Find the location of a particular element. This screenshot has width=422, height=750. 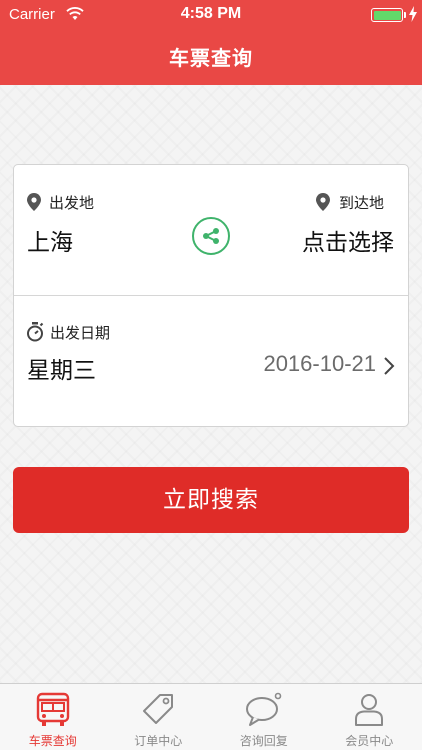

date-value: 2016-10-21 is located at coordinates (319, 364).